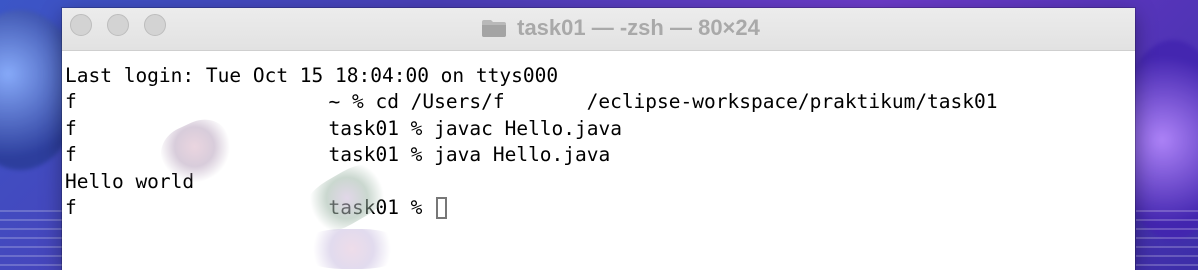  What do you see at coordinates (494, 28) in the screenshot?
I see `folder-icon` at bounding box center [494, 28].